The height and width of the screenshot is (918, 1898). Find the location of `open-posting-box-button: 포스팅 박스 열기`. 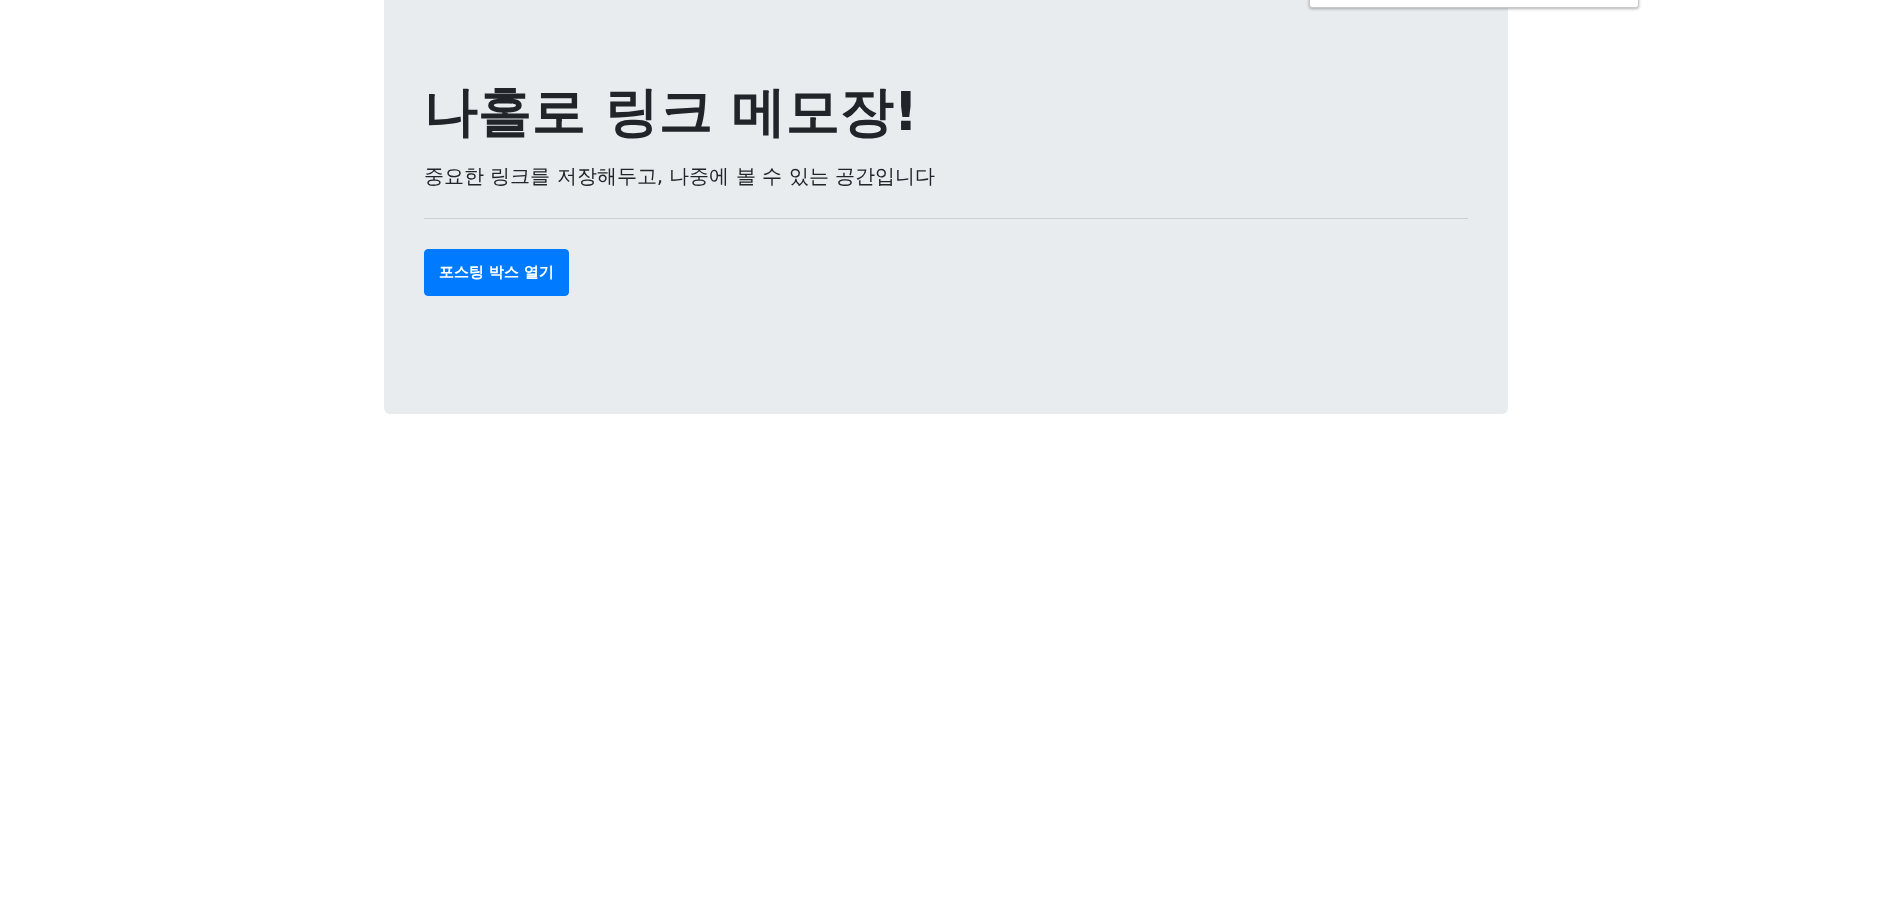

open-posting-box-button: 포스팅 박스 열기 is located at coordinates (497, 272).